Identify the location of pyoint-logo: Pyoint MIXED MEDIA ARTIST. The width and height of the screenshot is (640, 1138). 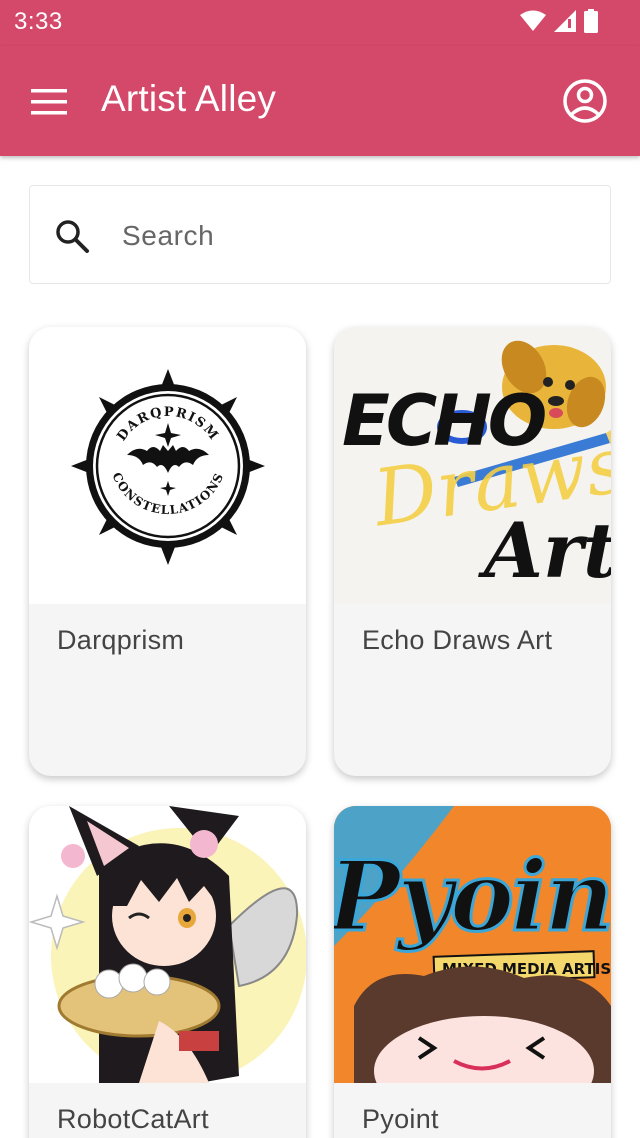
(472, 944).